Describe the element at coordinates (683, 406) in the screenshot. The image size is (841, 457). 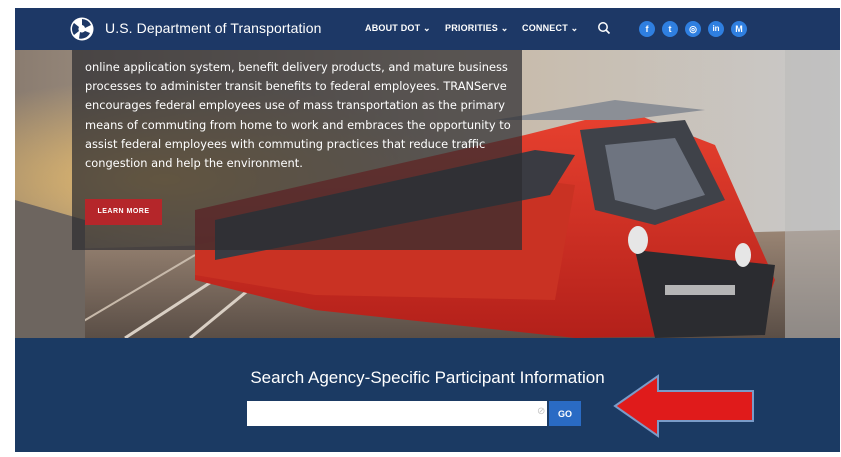
I see `red-arrow-icon` at that location.